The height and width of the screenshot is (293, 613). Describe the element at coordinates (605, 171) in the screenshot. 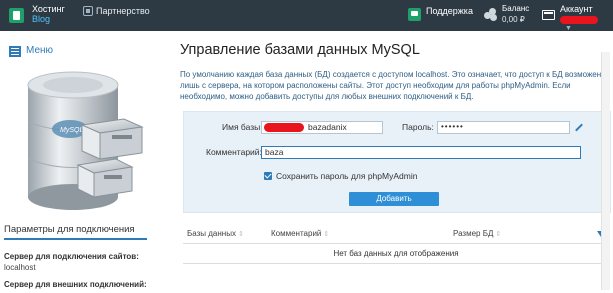

I see `vertical-scrollbar` at that location.